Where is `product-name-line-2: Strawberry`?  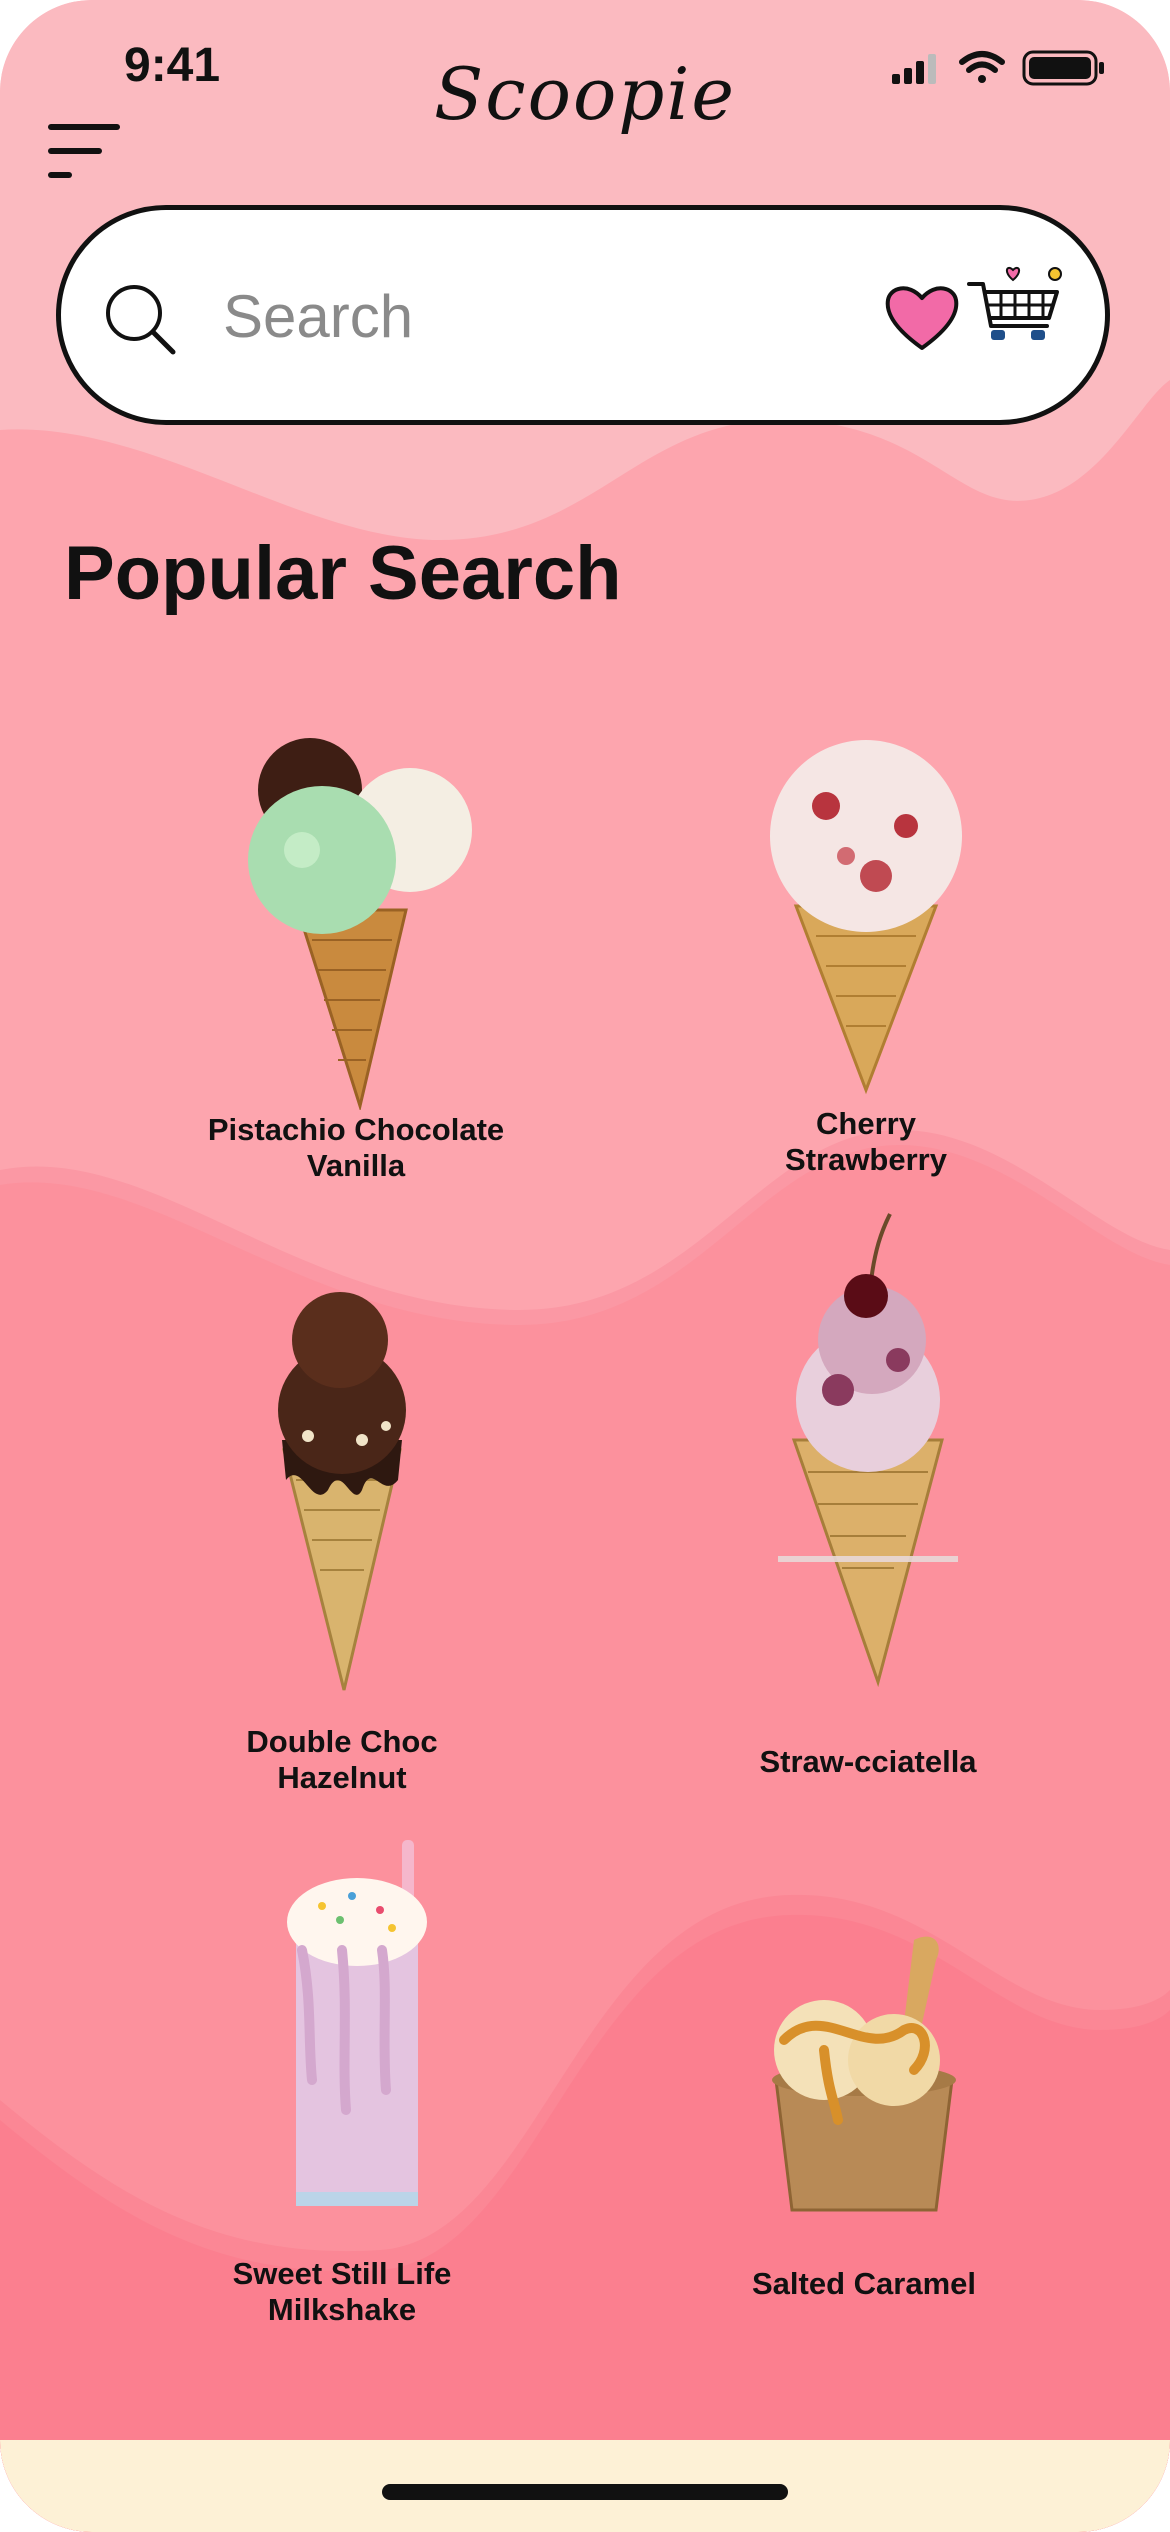 product-name-line-2: Strawberry is located at coordinates (866, 1159).